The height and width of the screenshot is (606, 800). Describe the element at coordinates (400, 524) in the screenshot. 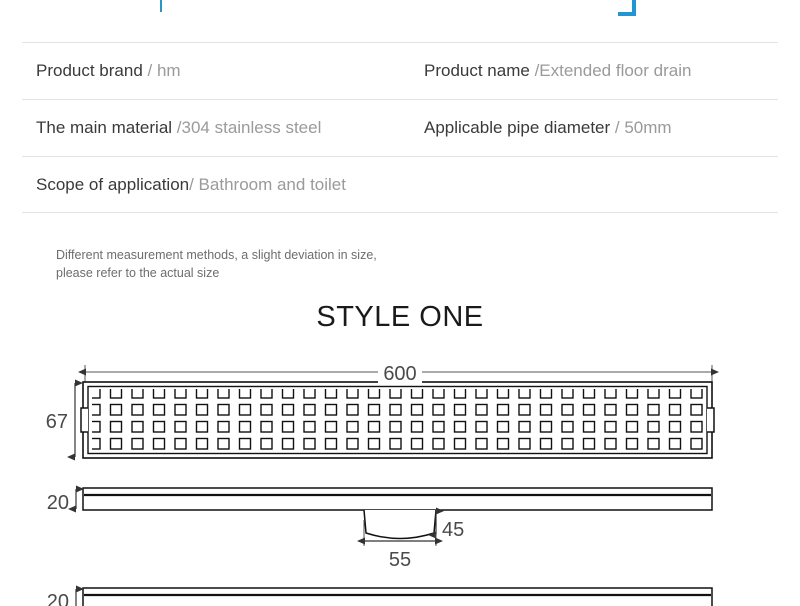

I see `trap-bowl` at that location.